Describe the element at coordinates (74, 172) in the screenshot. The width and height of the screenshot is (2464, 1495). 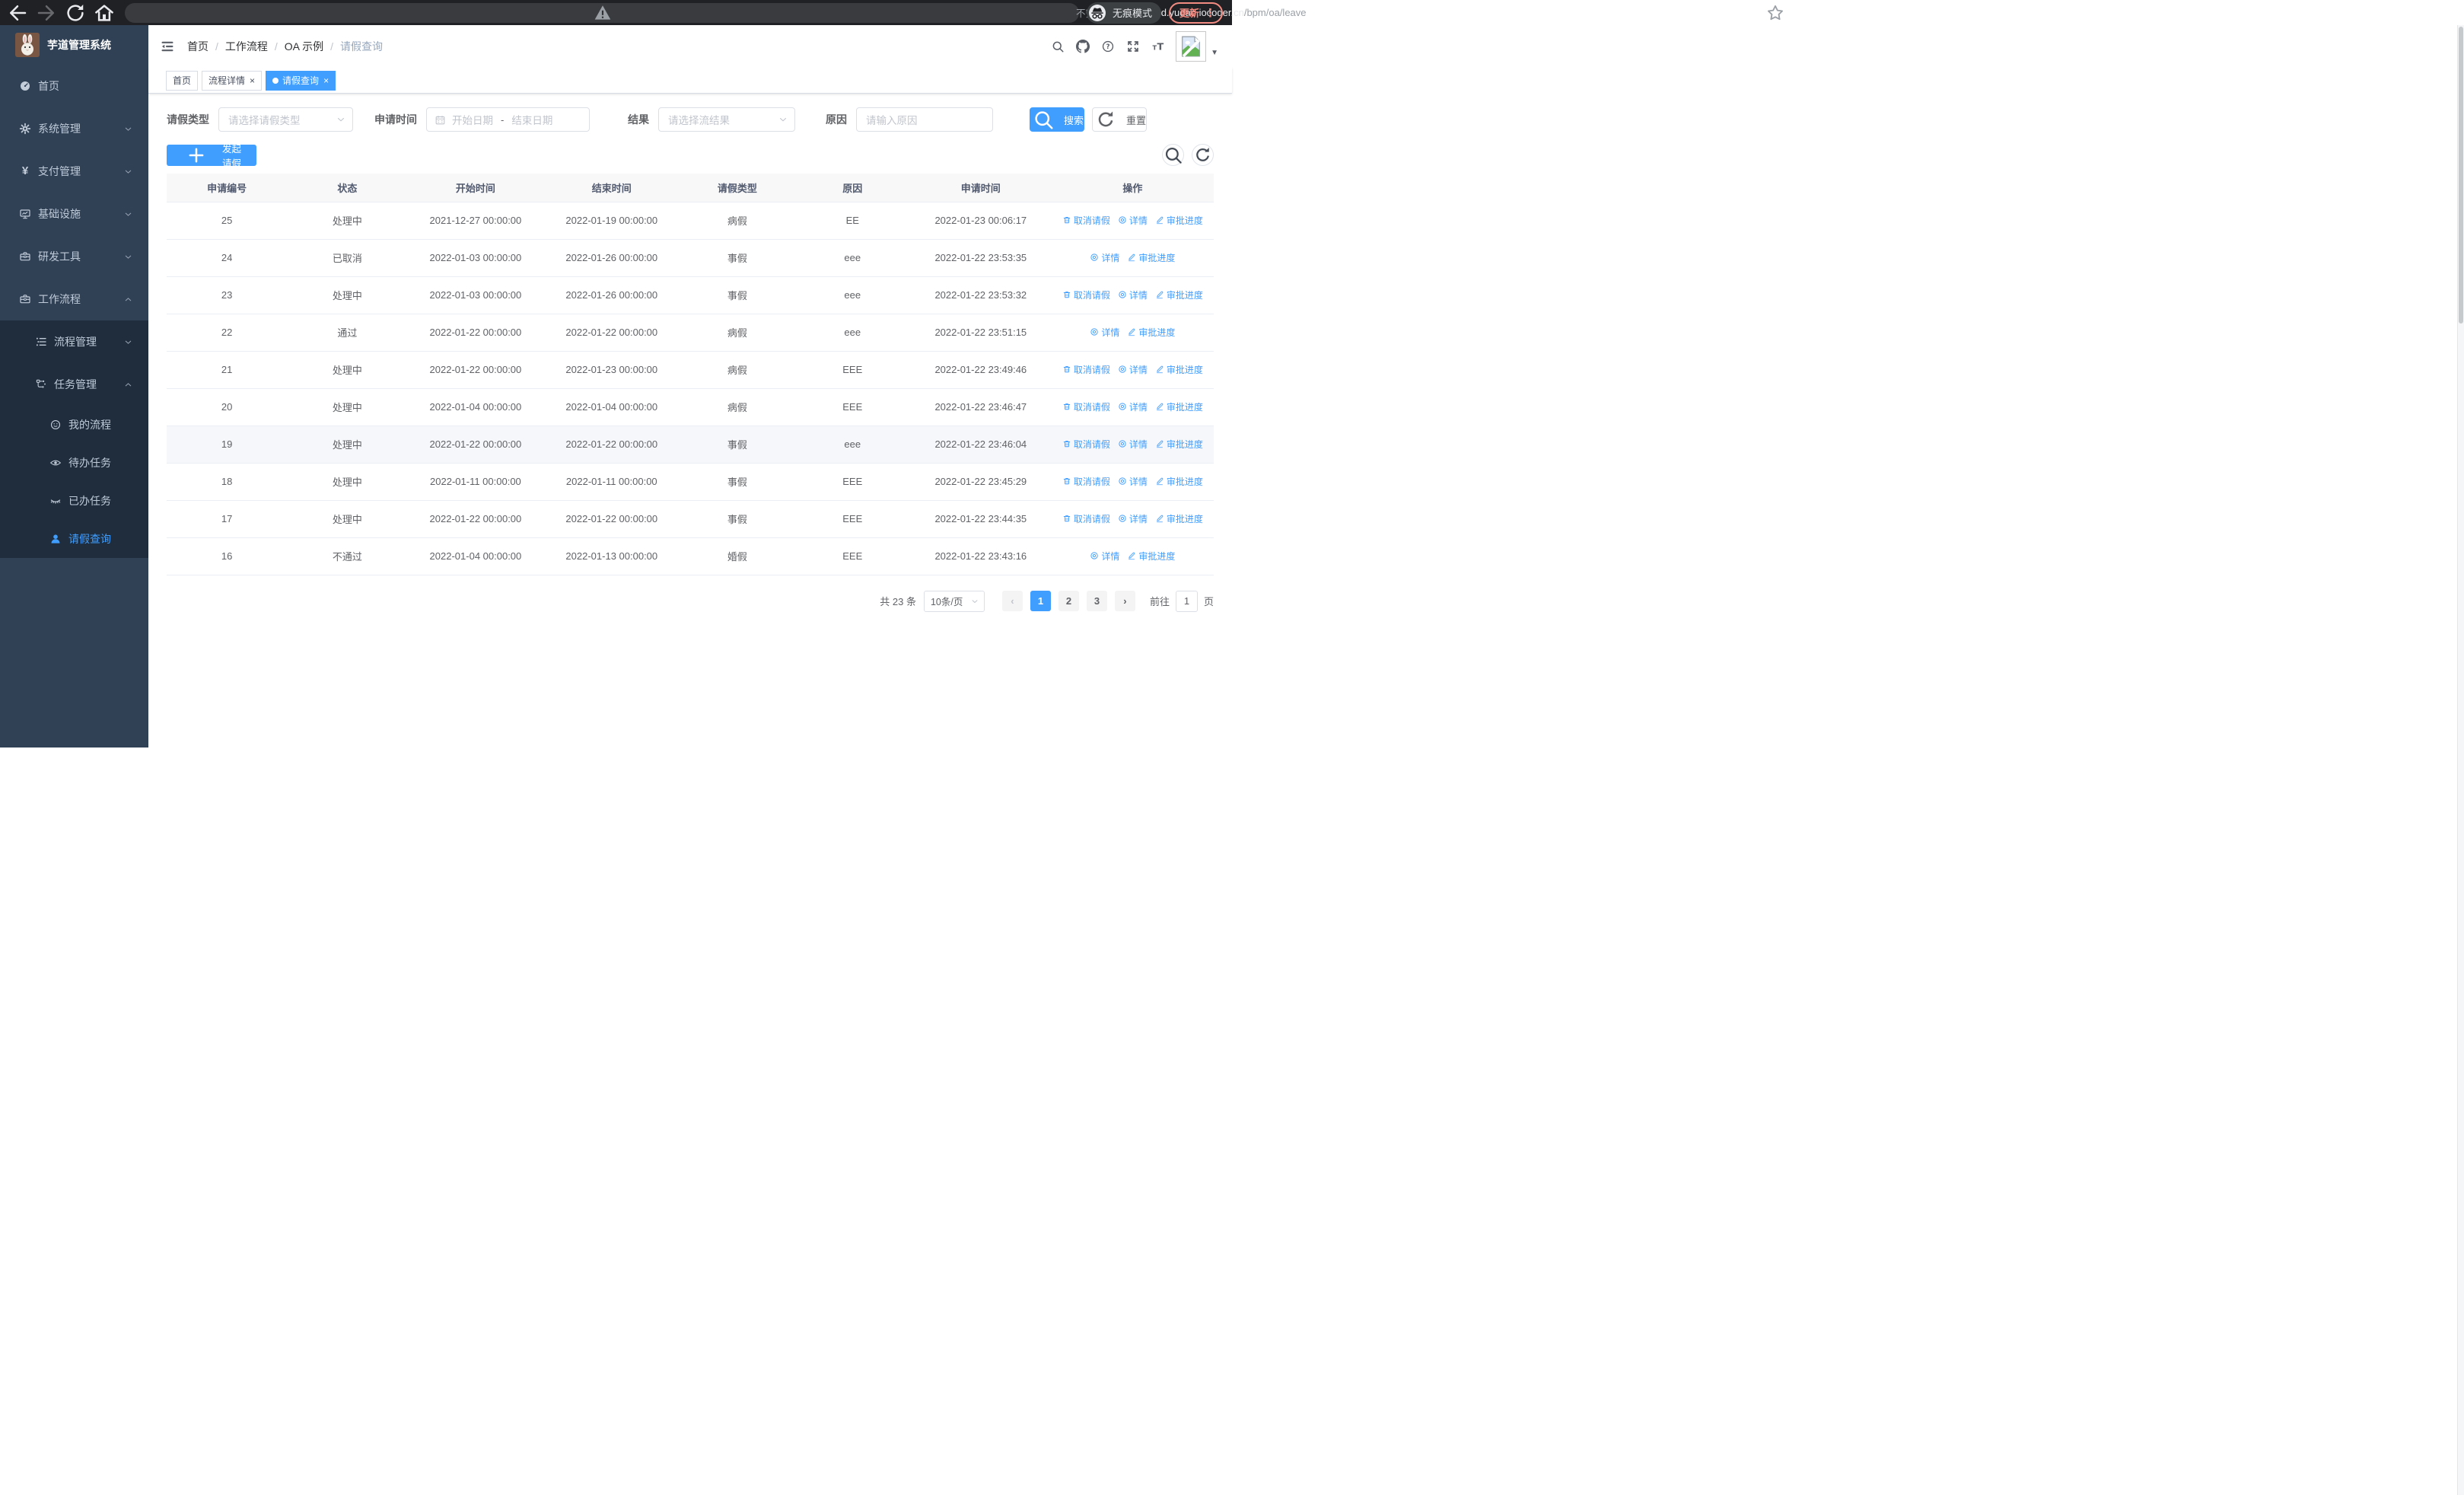
I see `sidebar-item-payment: ¥ 支付管理` at that location.